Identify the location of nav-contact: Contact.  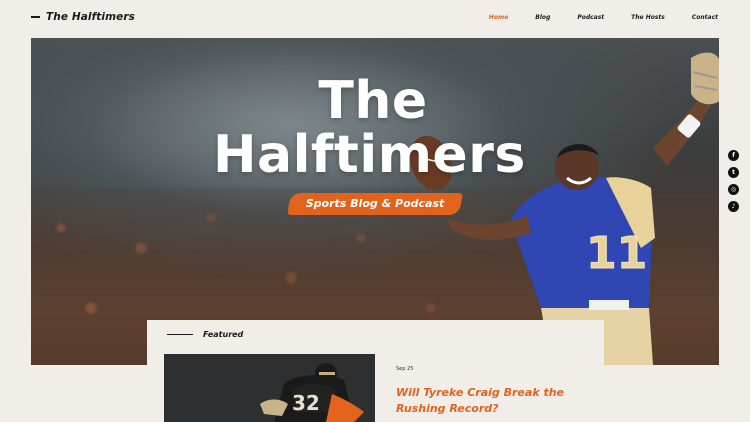
(705, 17).